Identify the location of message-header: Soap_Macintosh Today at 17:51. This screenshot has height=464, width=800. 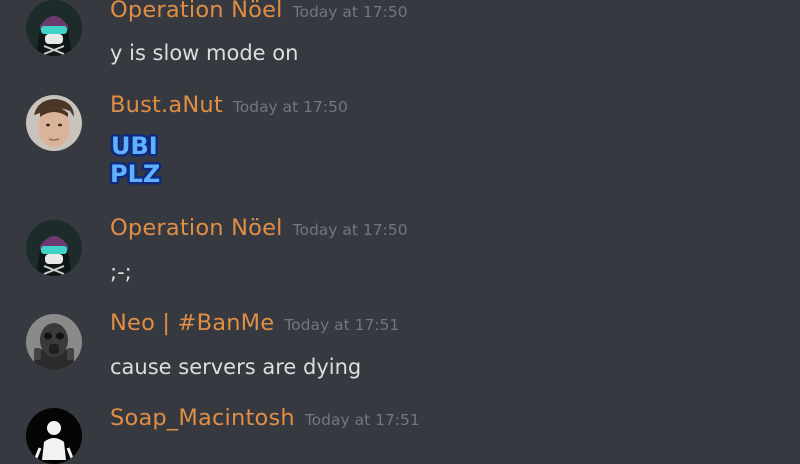
(265, 418).